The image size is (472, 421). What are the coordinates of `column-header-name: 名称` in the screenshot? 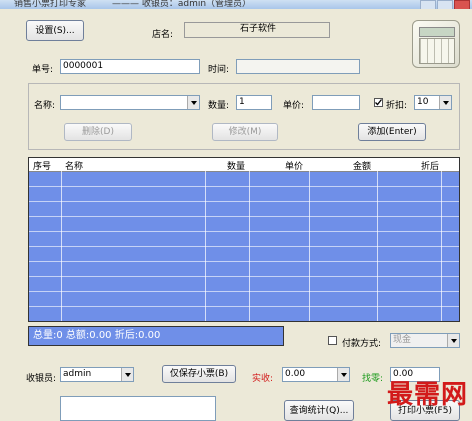 It's located at (74, 165).